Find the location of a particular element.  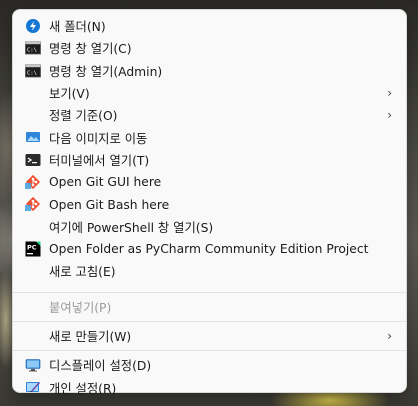

personalize-icon is located at coordinates (33, 387).